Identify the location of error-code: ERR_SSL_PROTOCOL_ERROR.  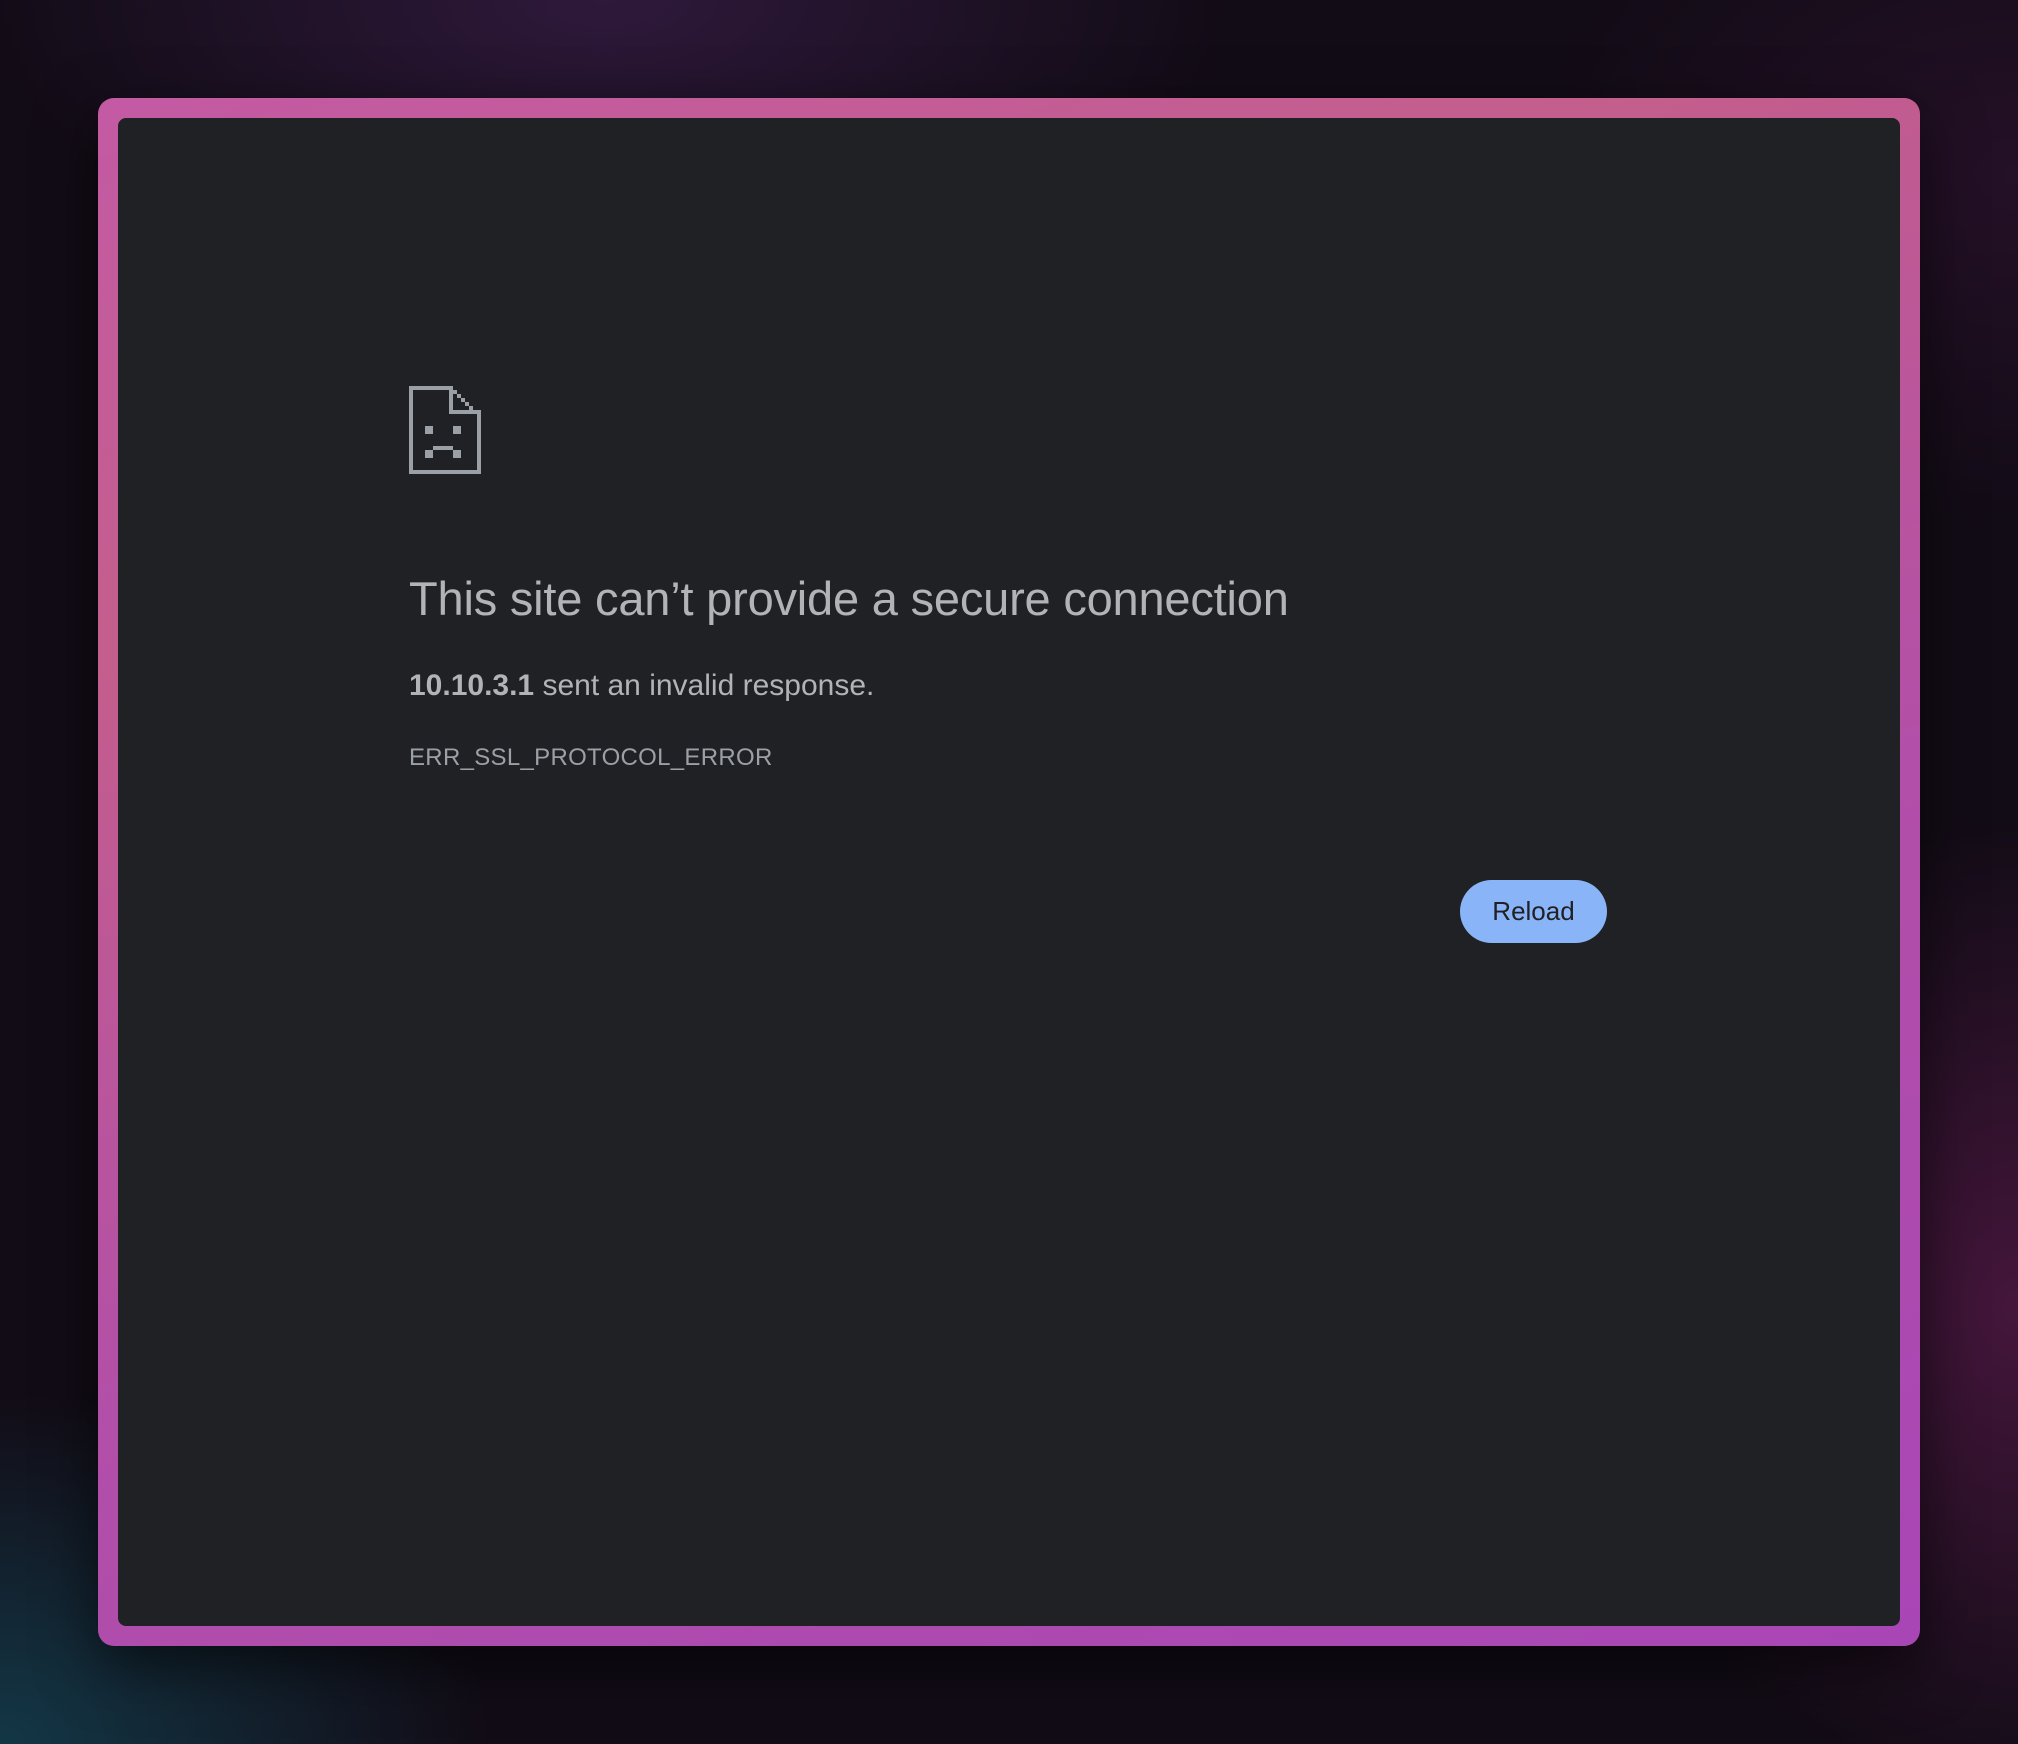
(591, 758).